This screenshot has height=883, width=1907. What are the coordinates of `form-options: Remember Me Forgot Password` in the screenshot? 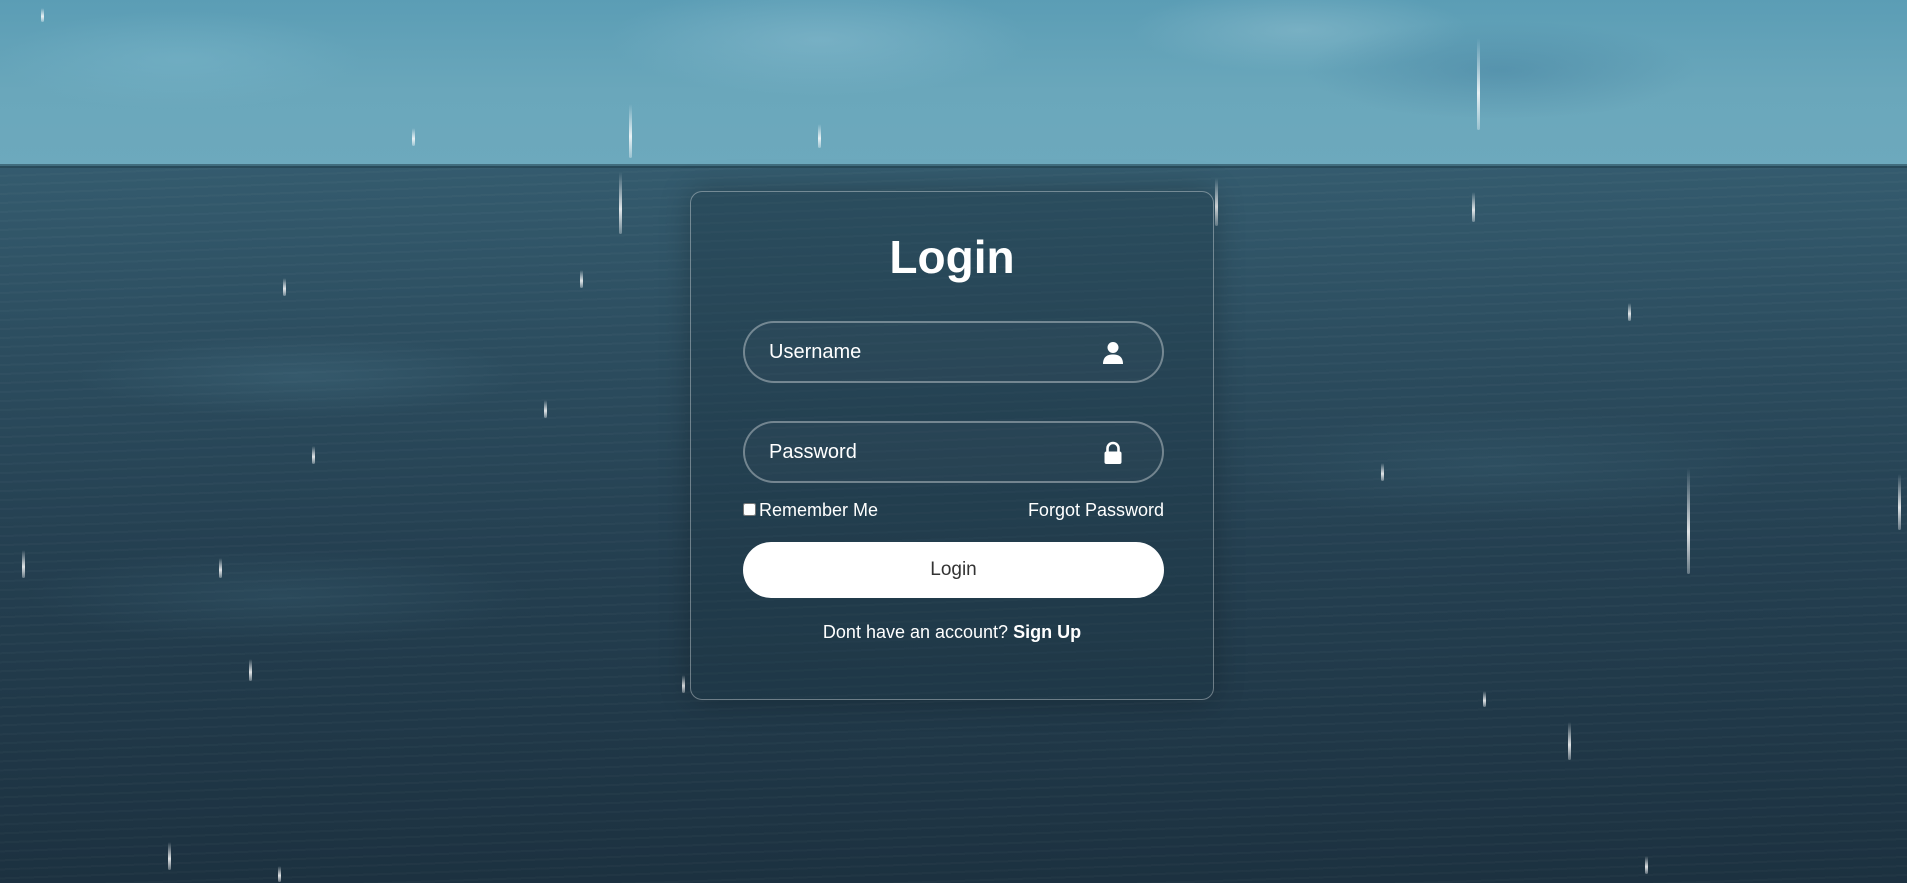 It's located at (953, 512).